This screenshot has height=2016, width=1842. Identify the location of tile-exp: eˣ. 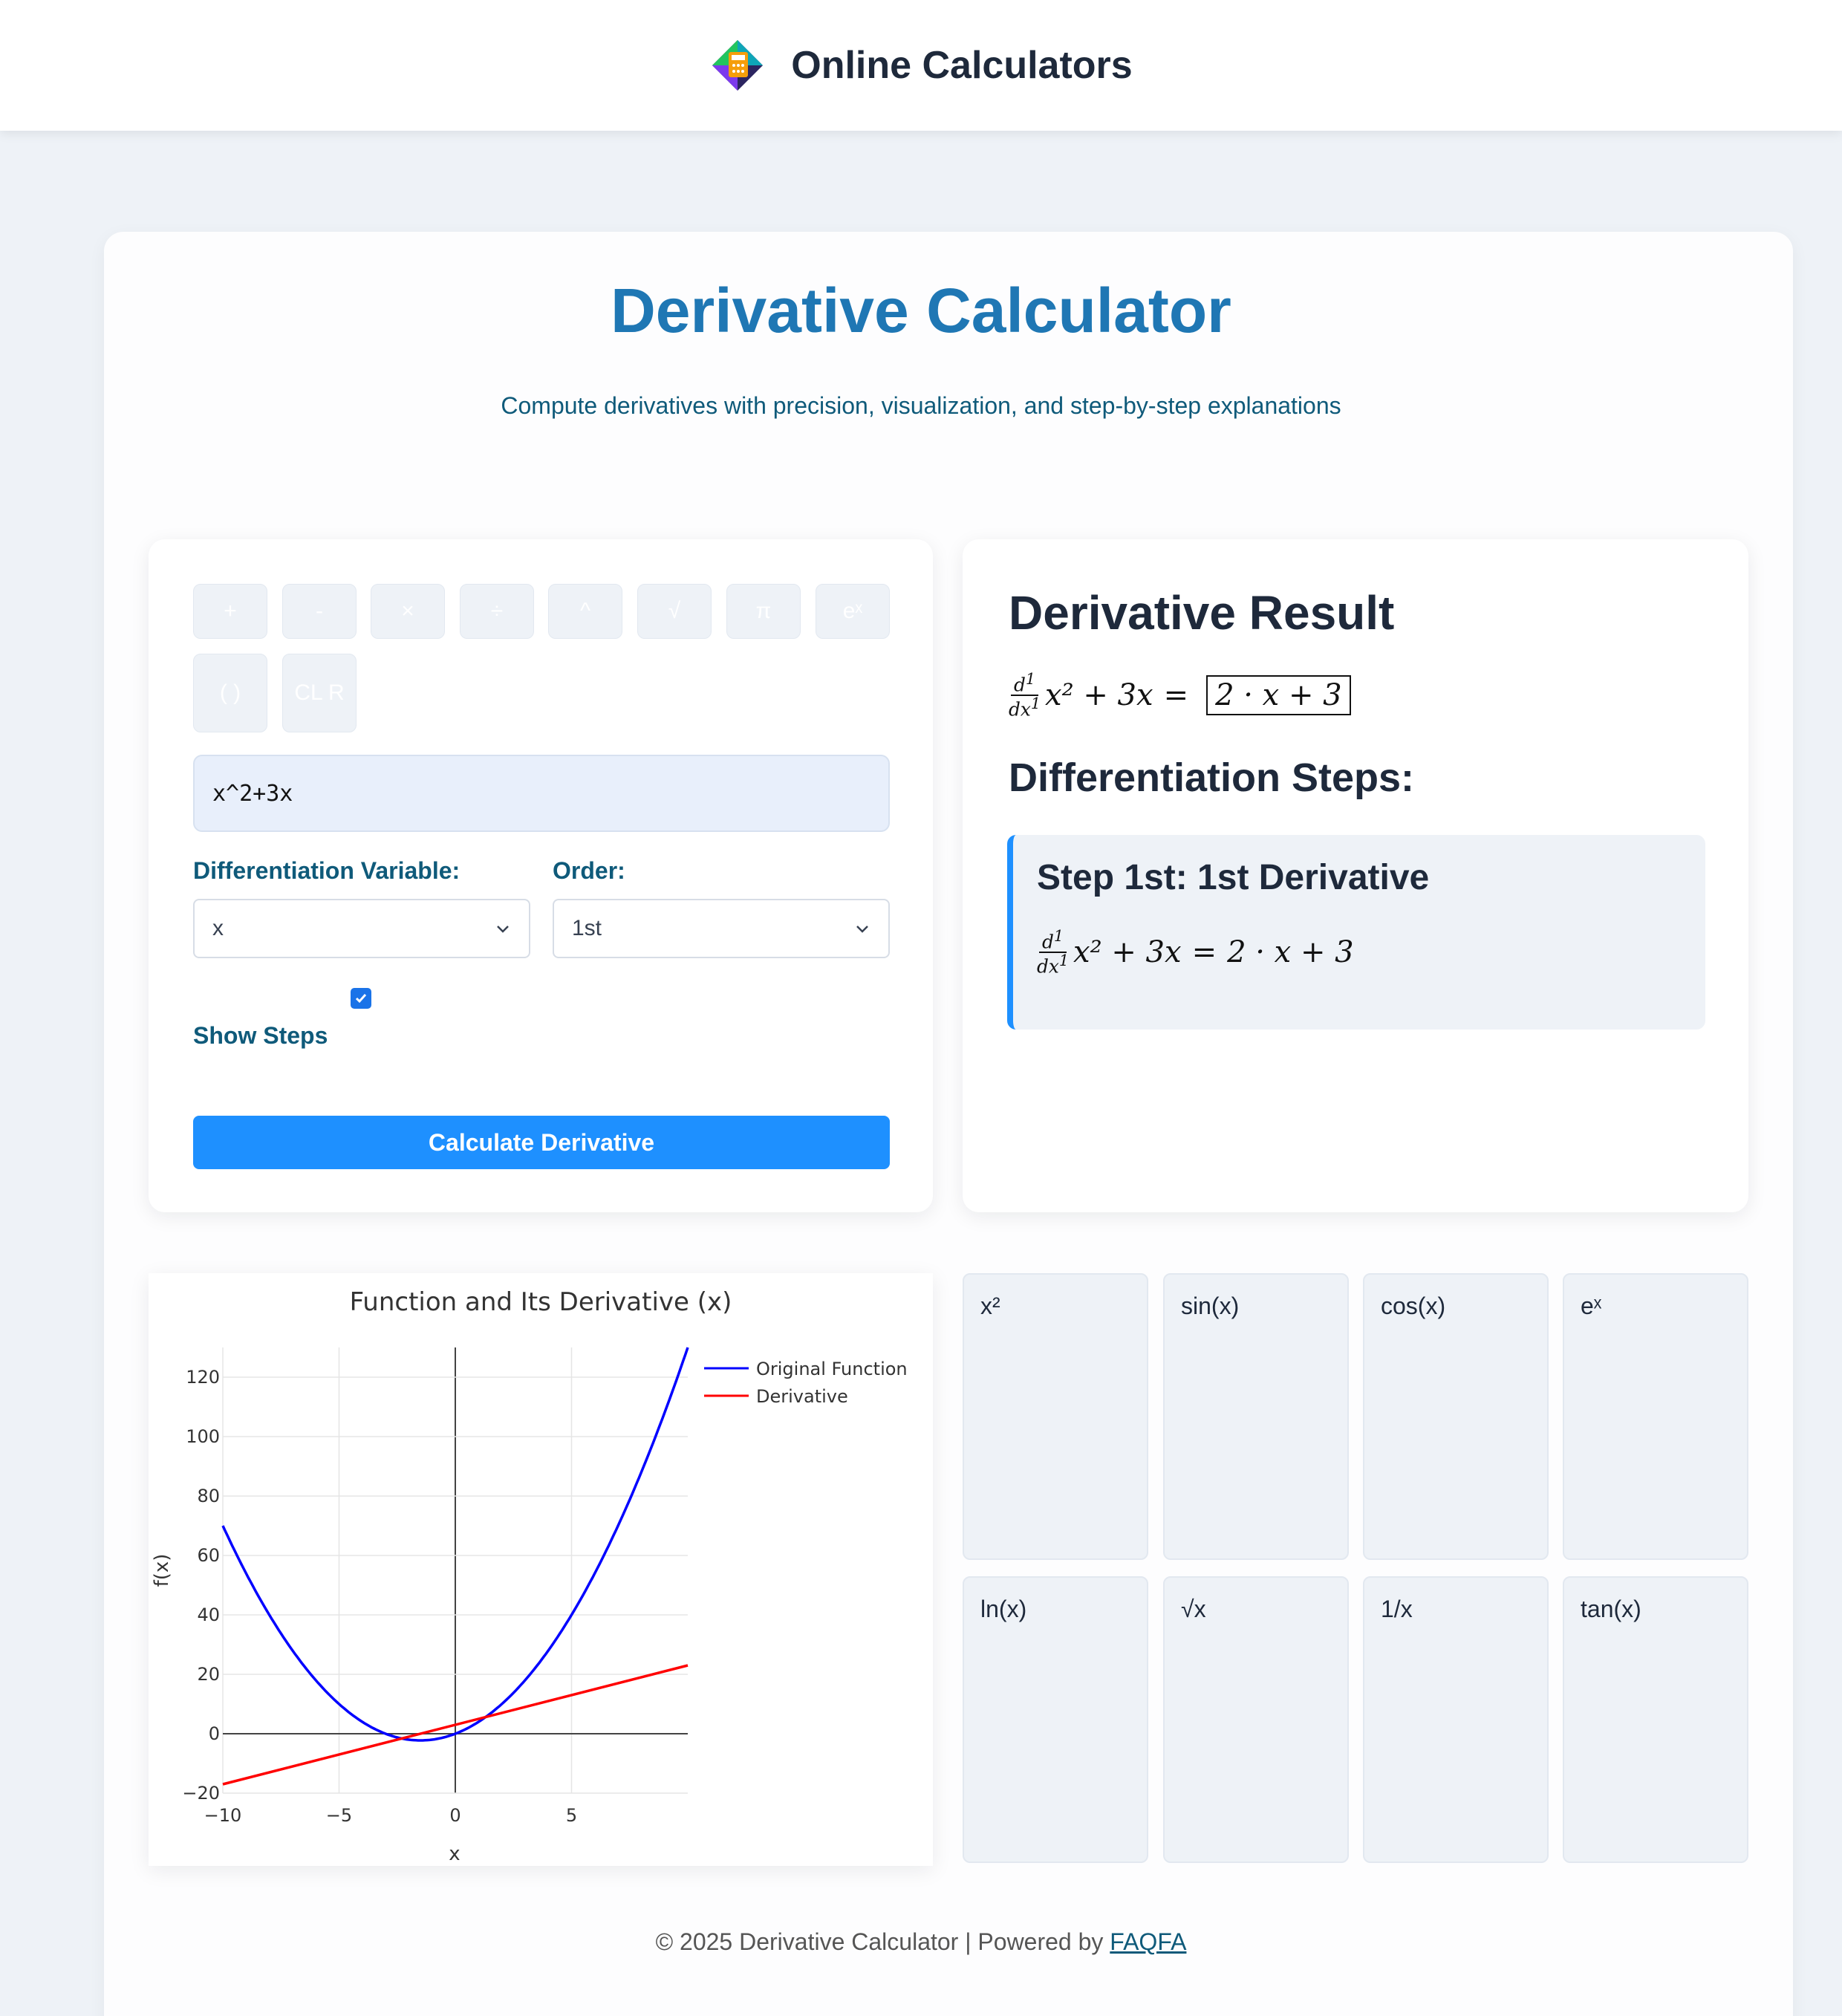
(1655, 1416).